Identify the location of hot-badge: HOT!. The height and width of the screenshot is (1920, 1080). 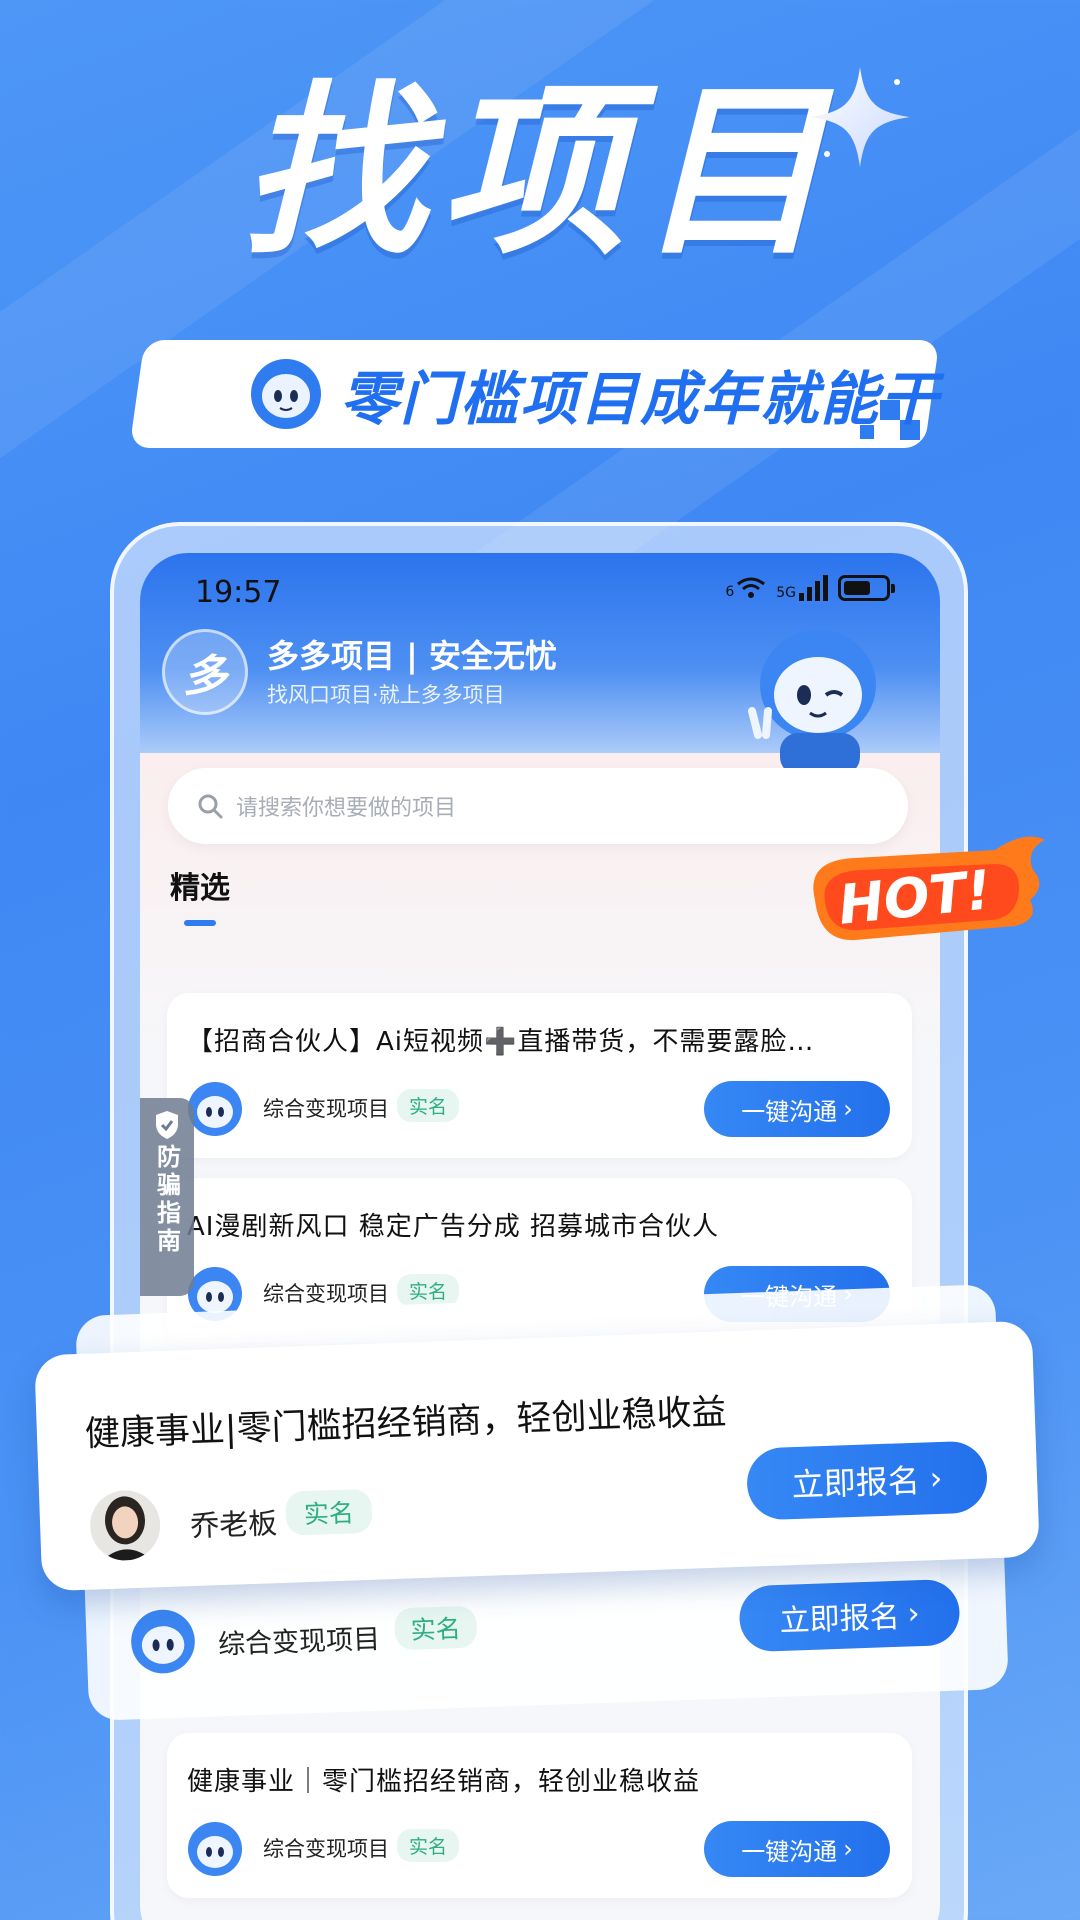
(929, 888).